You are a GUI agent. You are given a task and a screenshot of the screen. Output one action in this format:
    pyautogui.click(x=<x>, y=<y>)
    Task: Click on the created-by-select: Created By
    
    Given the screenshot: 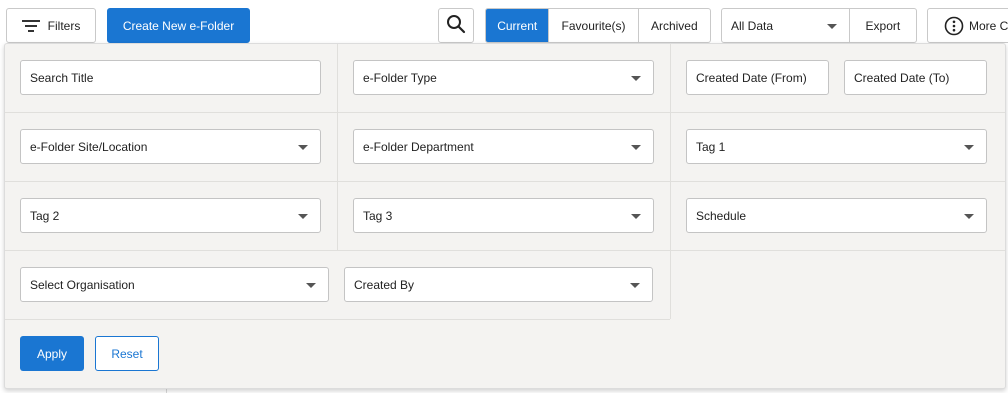 What is the action you would take?
    pyautogui.click(x=498, y=284)
    